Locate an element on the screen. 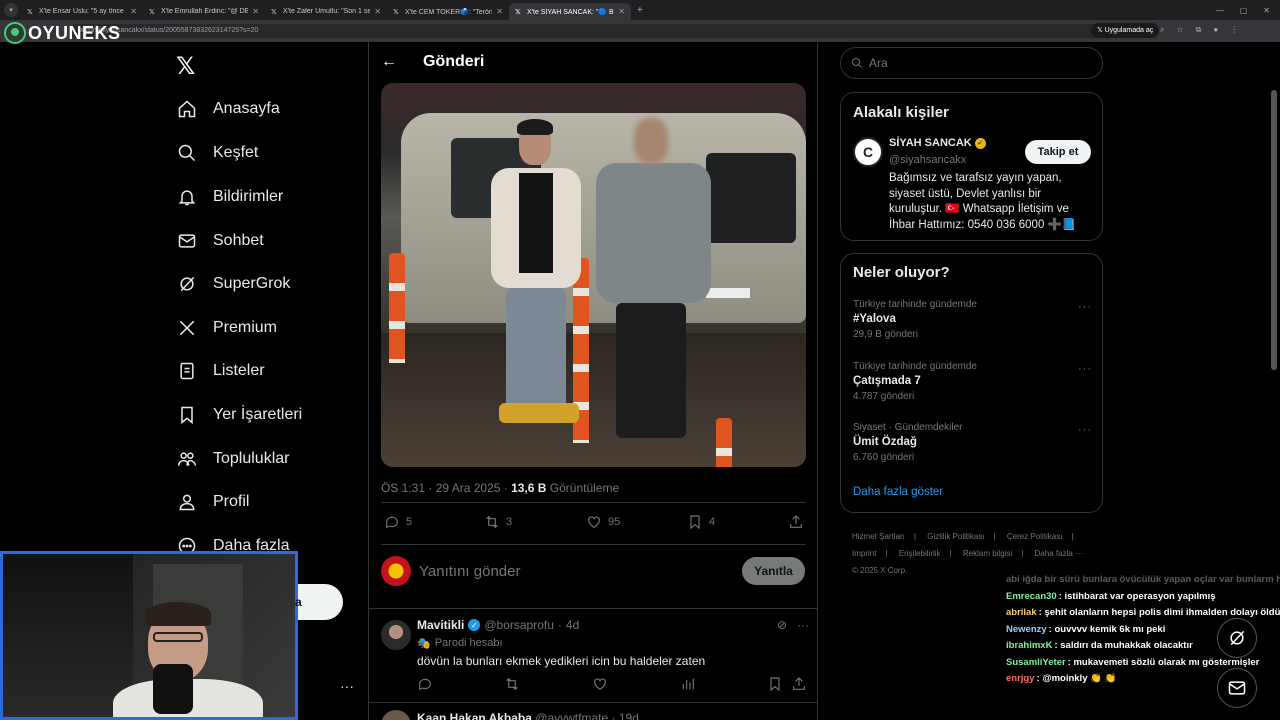 The width and height of the screenshot is (1280, 720). browser-tab-active: 𝕏X'te SİYAH SANCAK: "🔵 Bursa✕ is located at coordinates (570, 11).